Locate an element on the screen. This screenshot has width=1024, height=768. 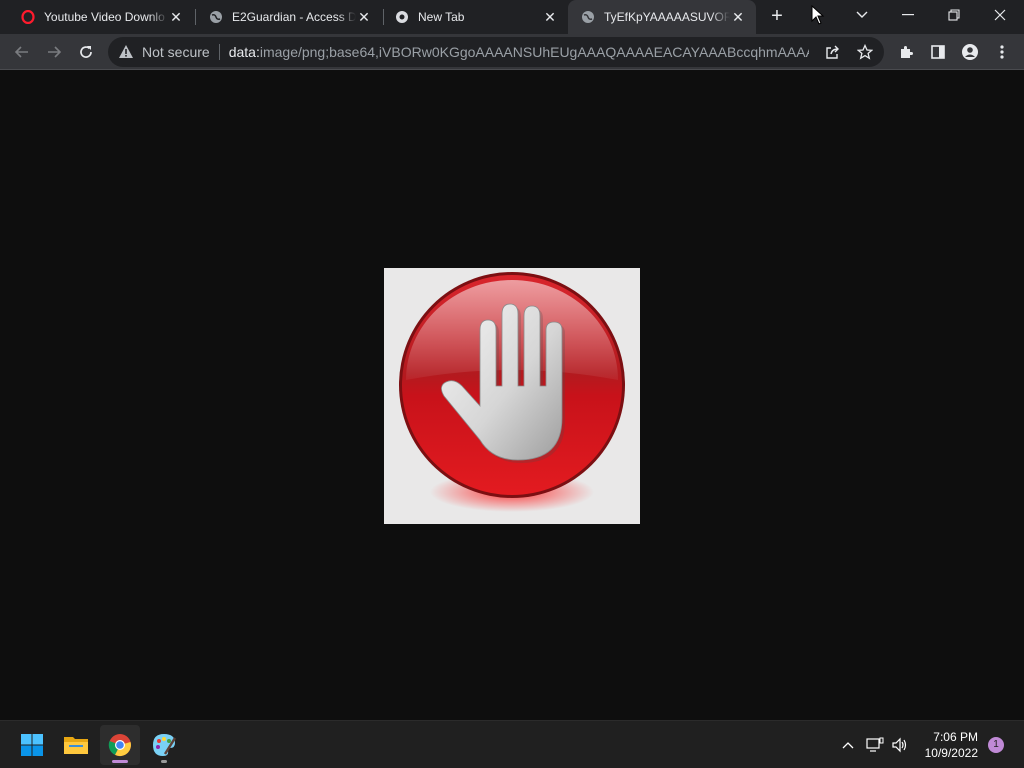
network-icon is located at coordinates (875, 745).